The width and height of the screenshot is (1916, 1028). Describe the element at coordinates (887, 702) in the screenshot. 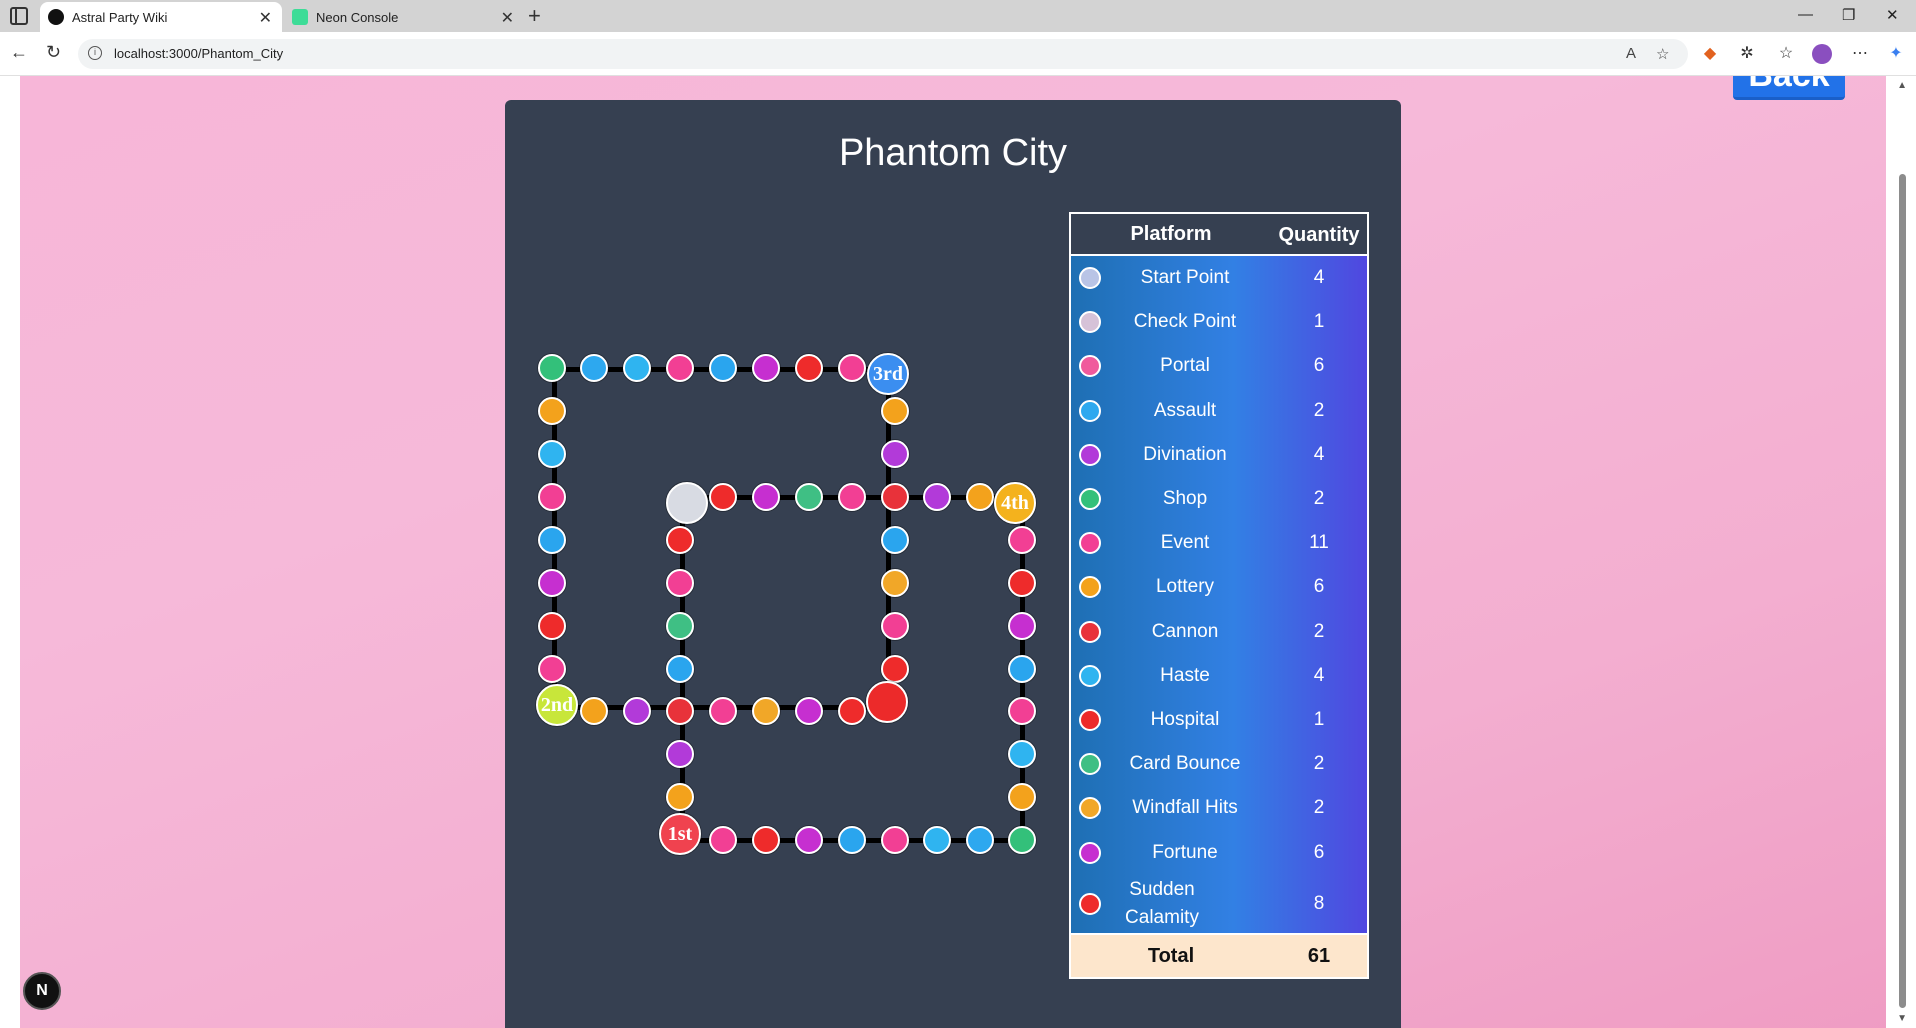

I see `hospital-platform` at that location.